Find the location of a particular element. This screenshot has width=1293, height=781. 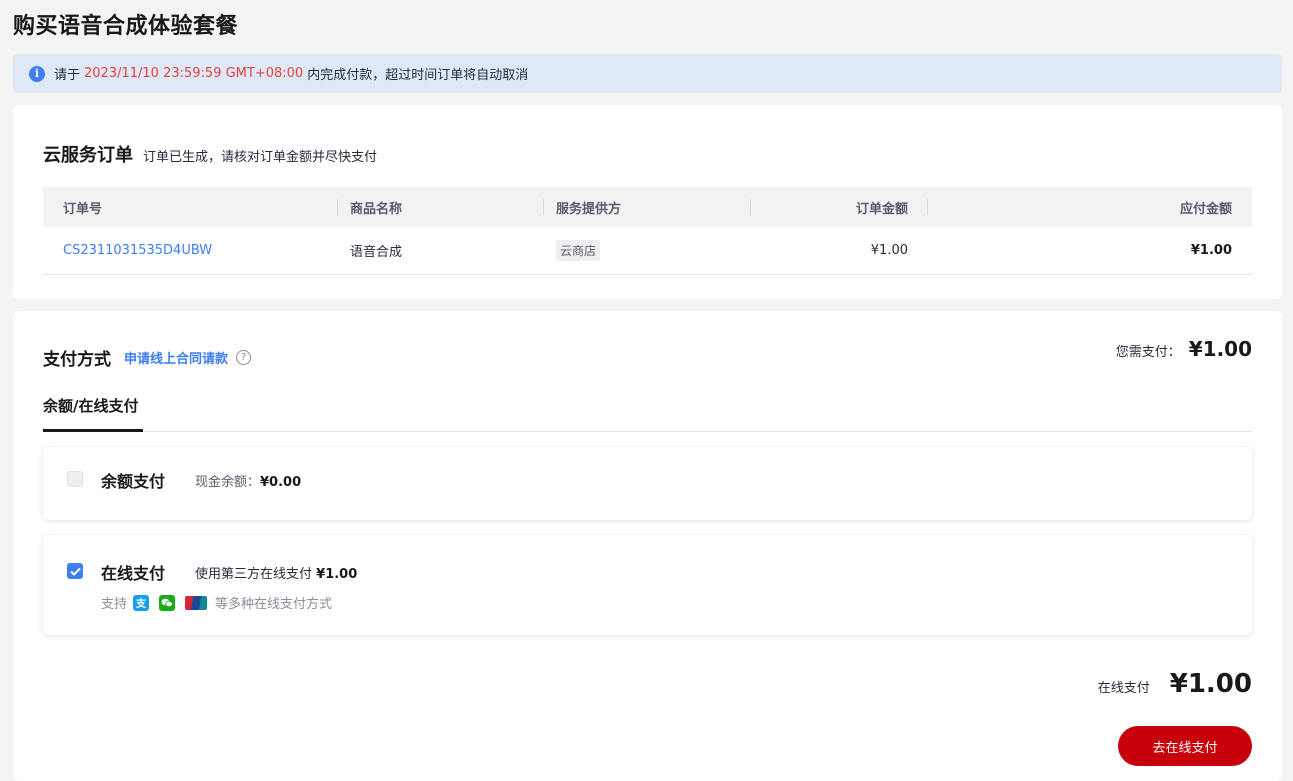

contract-request-link: 申请线上合同请款 is located at coordinates (176, 357).